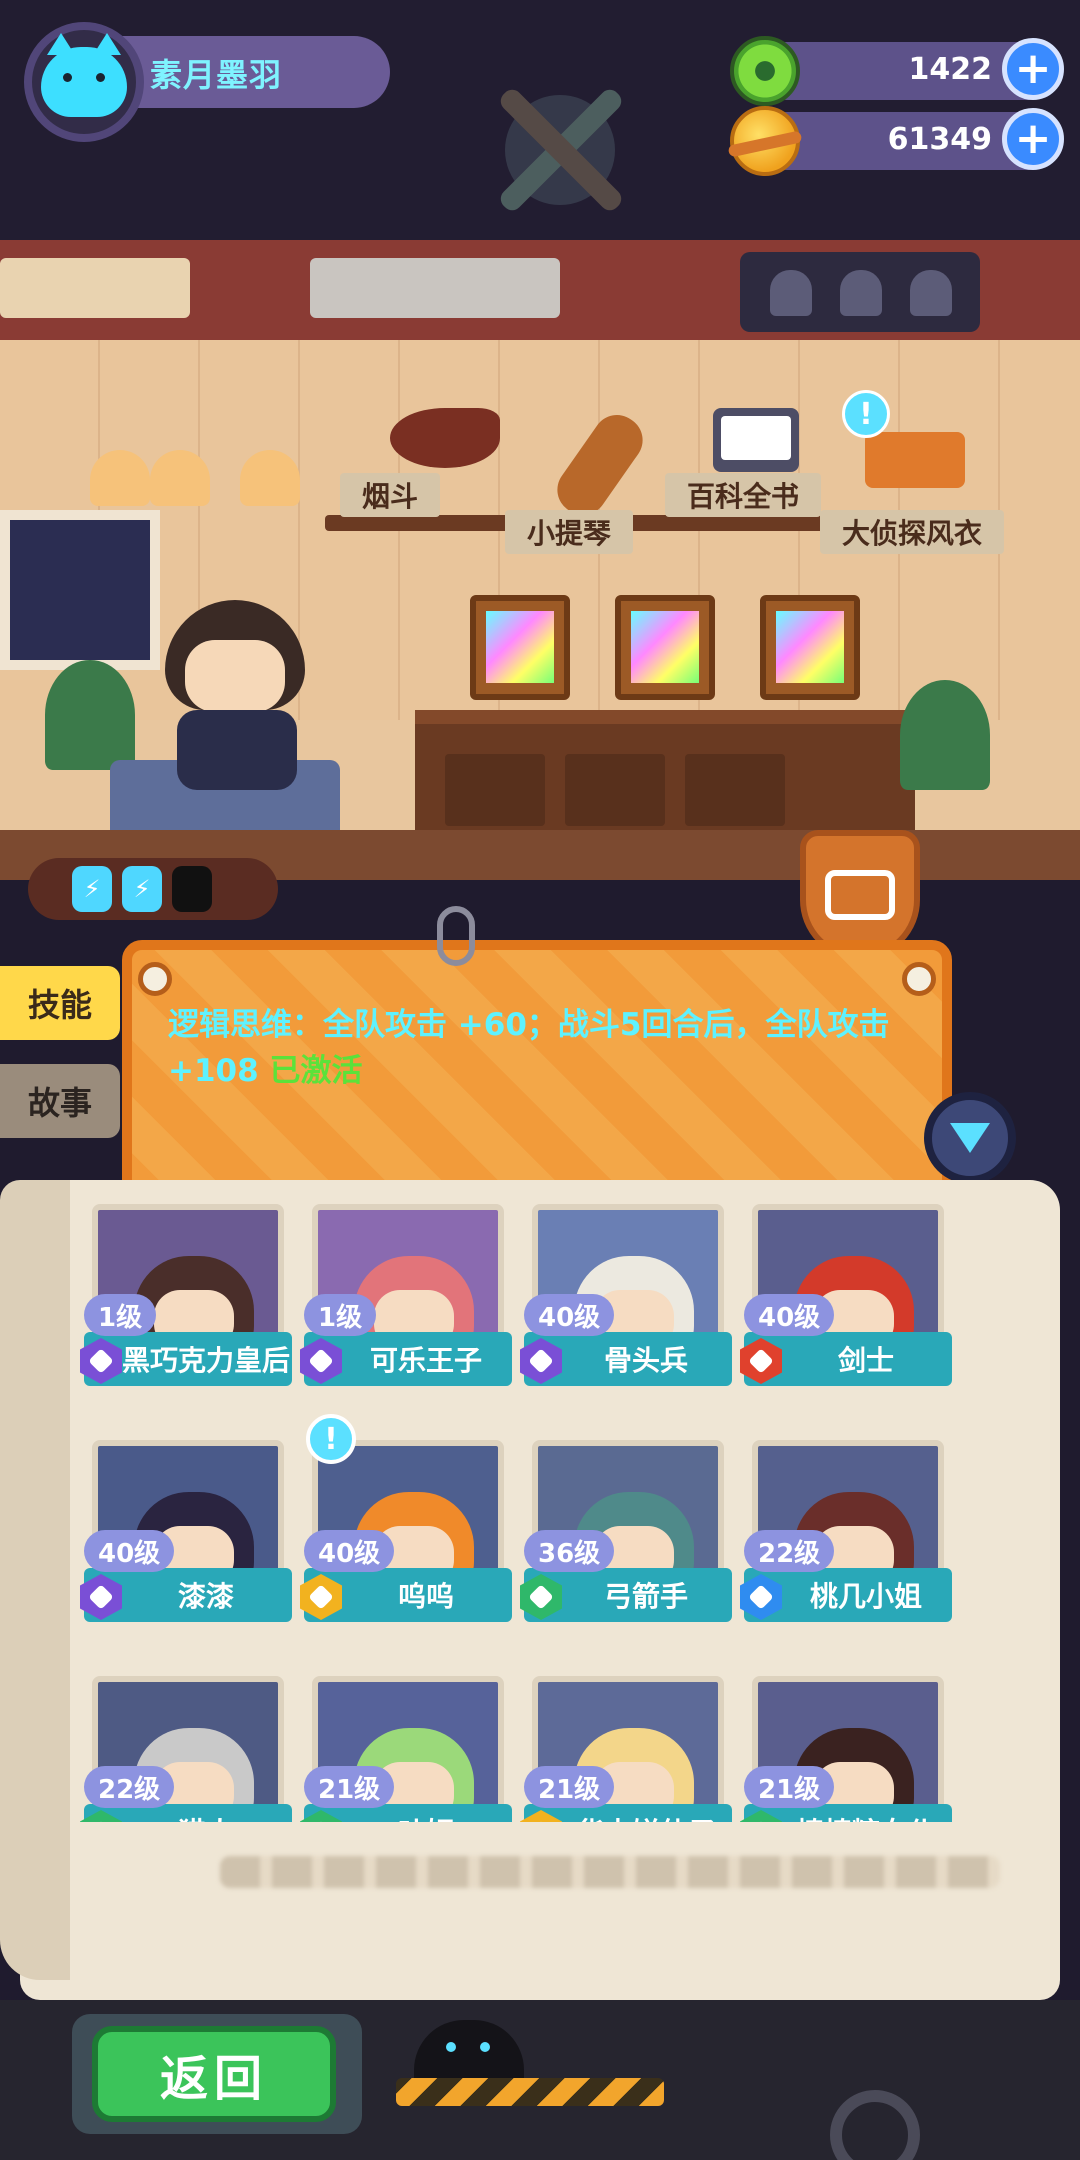  What do you see at coordinates (560, 150) in the screenshot?
I see `ceiling-fan-icon` at bounding box center [560, 150].